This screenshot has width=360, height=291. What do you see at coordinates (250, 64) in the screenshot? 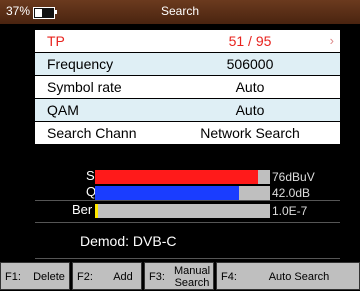
I see `row-value: 506000` at bounding box center [250, 64].